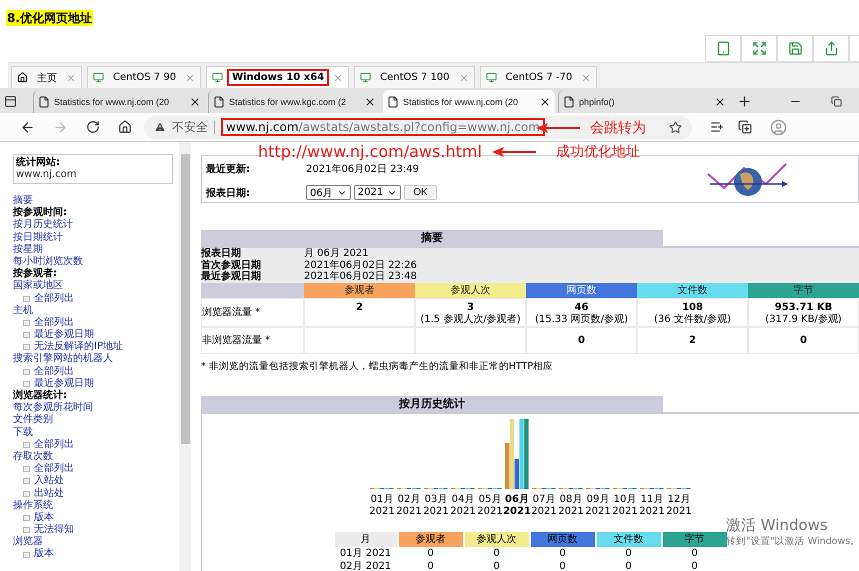 The image size is (859, 571). I want to click on vm-tab: CentOS 7 -70, so click(539, 77).